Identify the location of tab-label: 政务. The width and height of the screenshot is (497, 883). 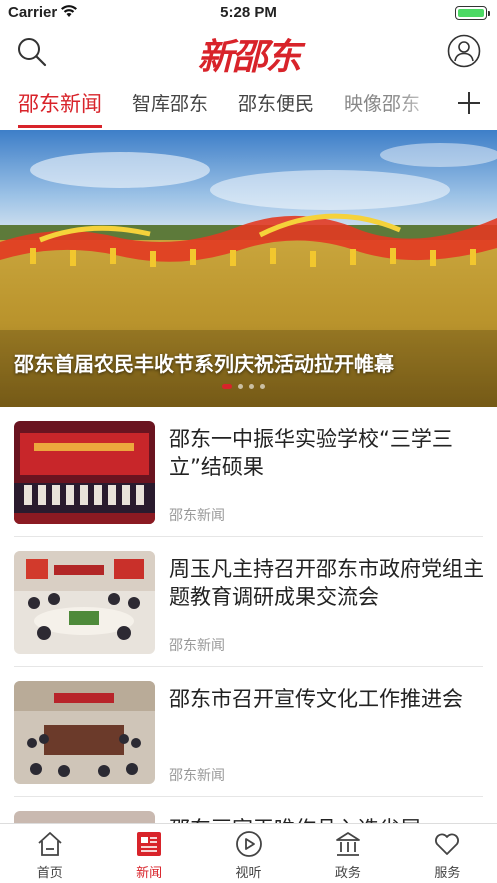
(347, 873).